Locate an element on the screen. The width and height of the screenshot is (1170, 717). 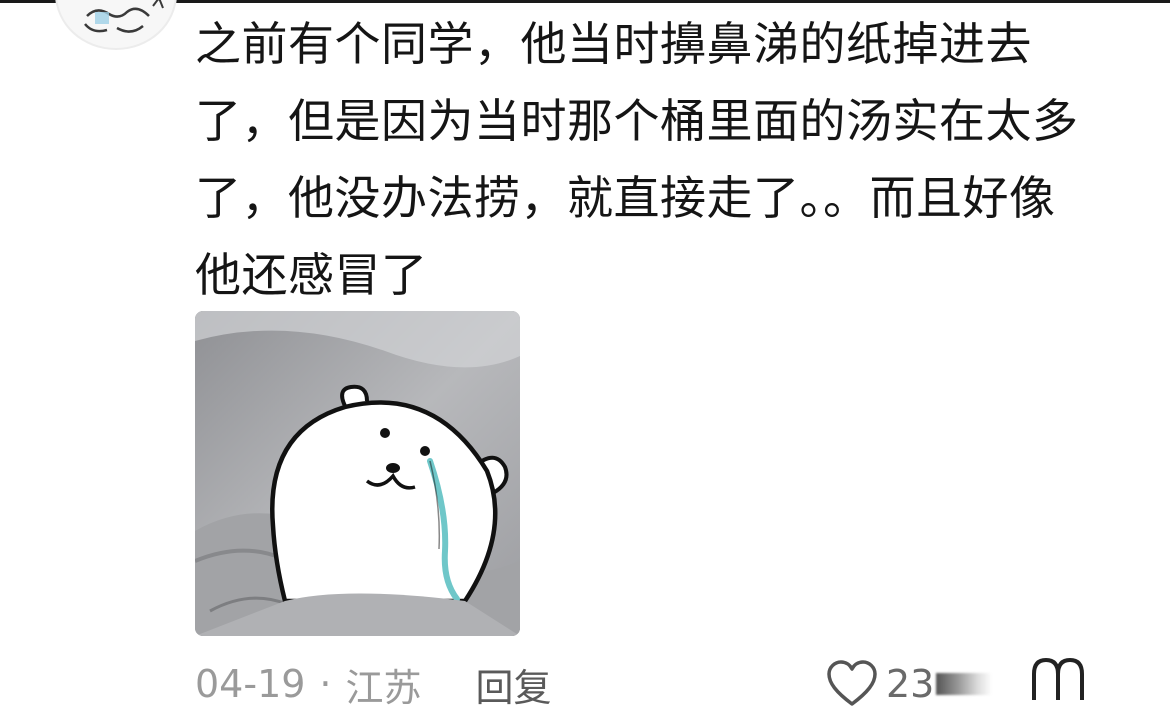
like-button: 23 is located at coordinates (909, 684).